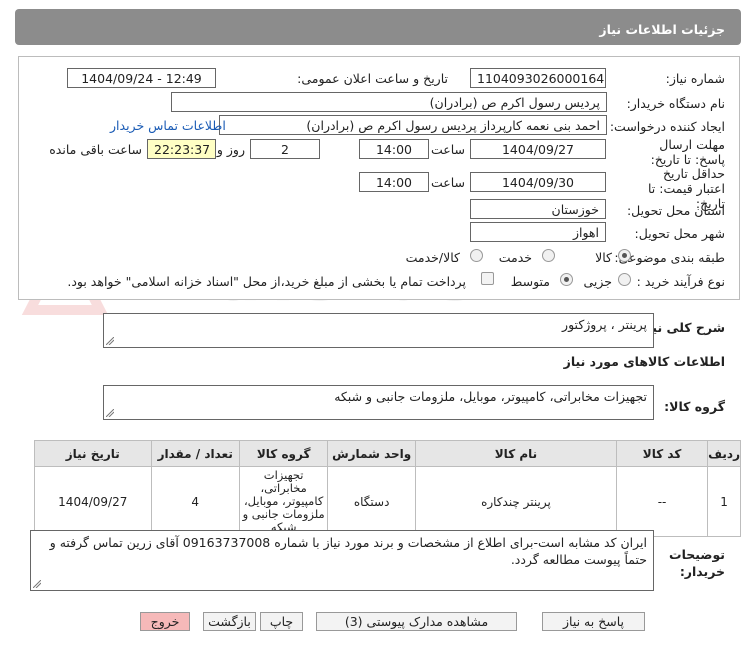 This screenshot has height=648, width=755. Describe the element at coordinates (662, 453) in the screenshot. I see `col-code-header: کد کالا` at that location.